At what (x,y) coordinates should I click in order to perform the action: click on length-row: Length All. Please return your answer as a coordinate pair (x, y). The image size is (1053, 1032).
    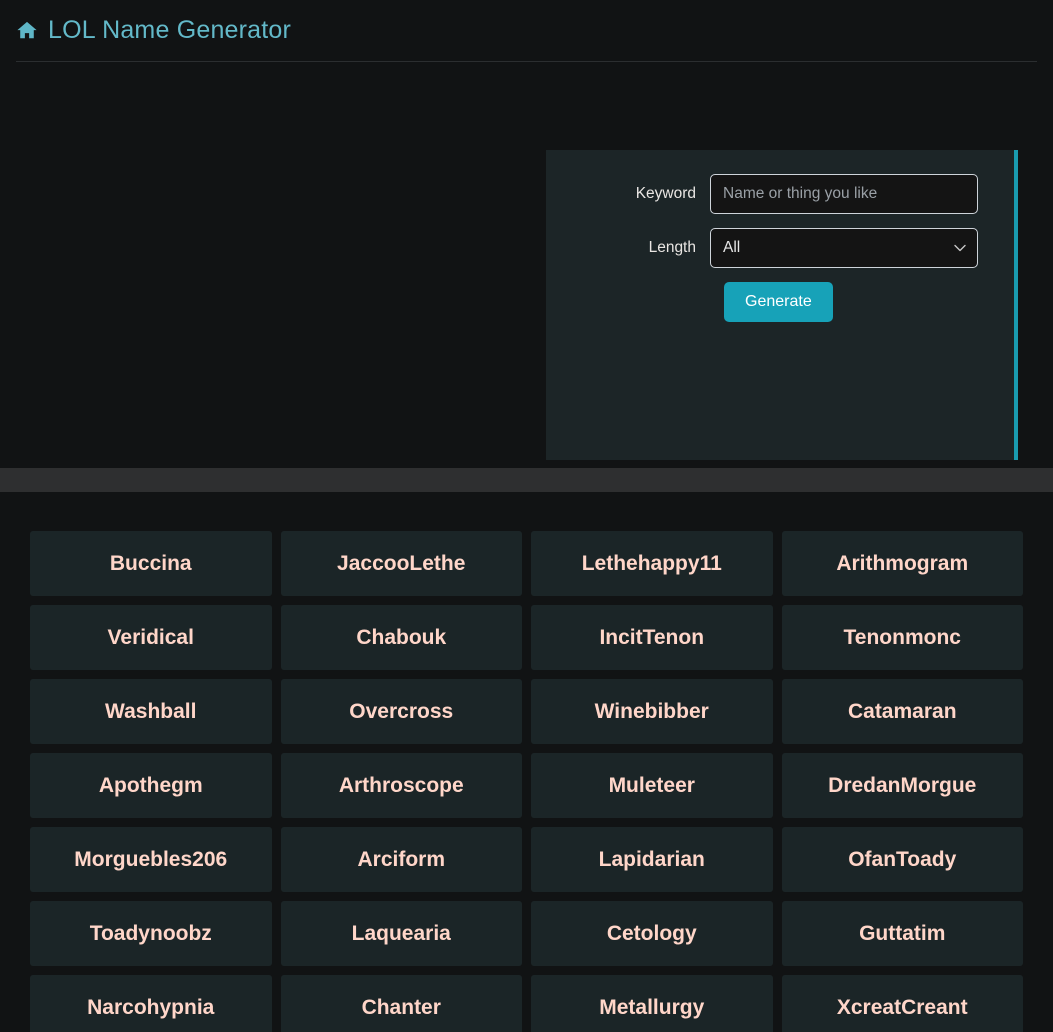
    Looking at the image, I should click on (780, 248).